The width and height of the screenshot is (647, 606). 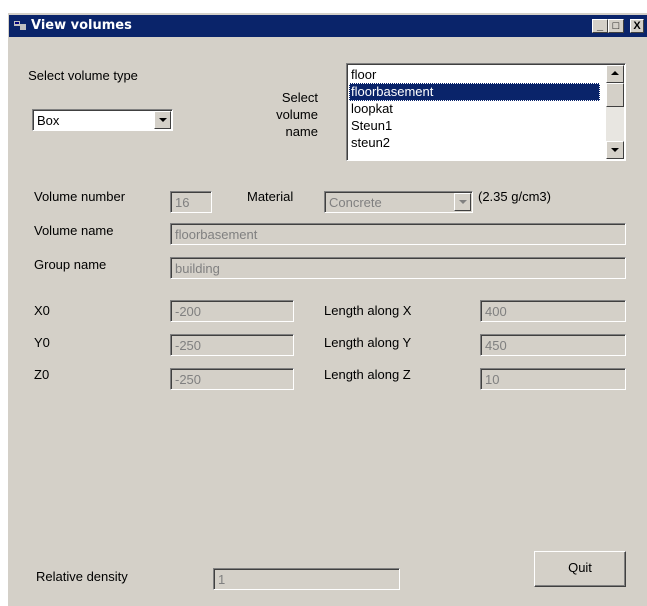 What do you see at coordinates (474, 126) in the screenshot?
I see `list-item: Steun1` at bounding box center [474, 126].